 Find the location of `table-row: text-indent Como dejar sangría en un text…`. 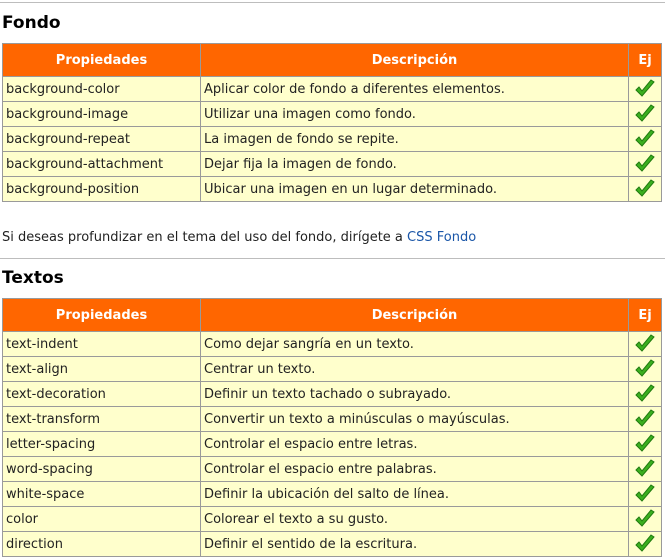

table-row: text-indent Como dejar sangría en un text… is located at coordinates (332, 344).